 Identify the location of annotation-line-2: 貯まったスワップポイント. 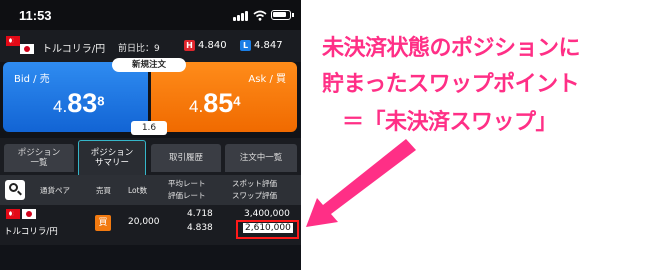
(451, 84).